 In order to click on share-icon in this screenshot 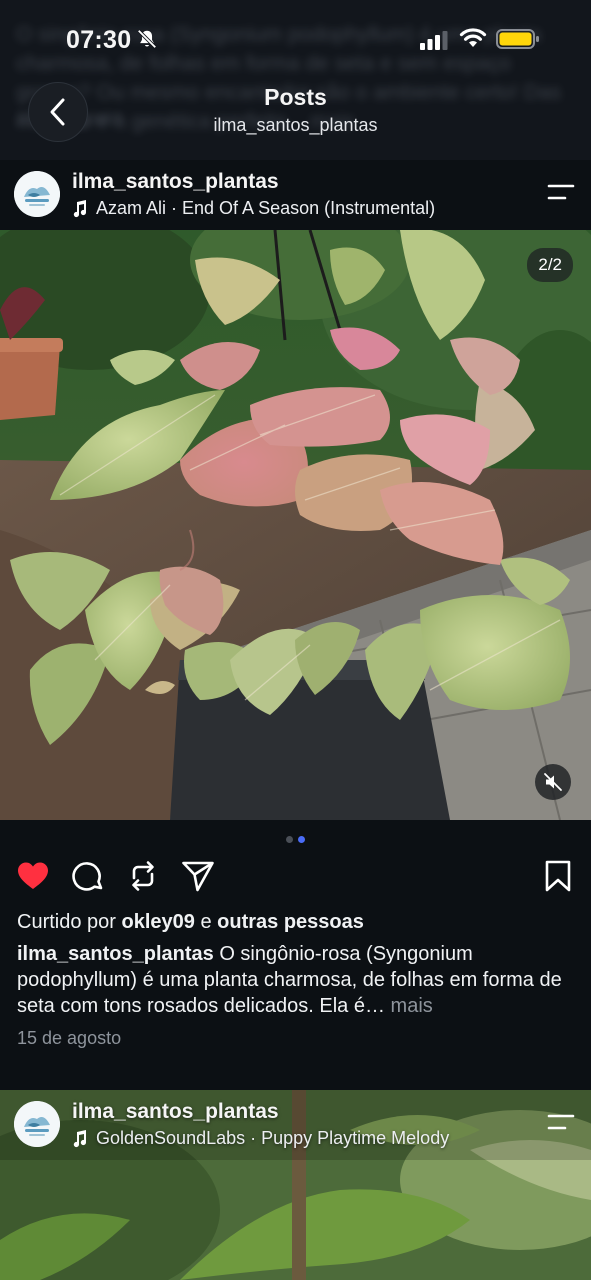, I will do `click(198, 876)`.